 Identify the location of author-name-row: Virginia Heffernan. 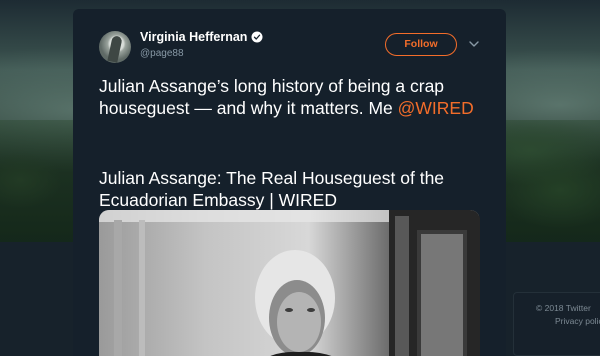
(201, 37).